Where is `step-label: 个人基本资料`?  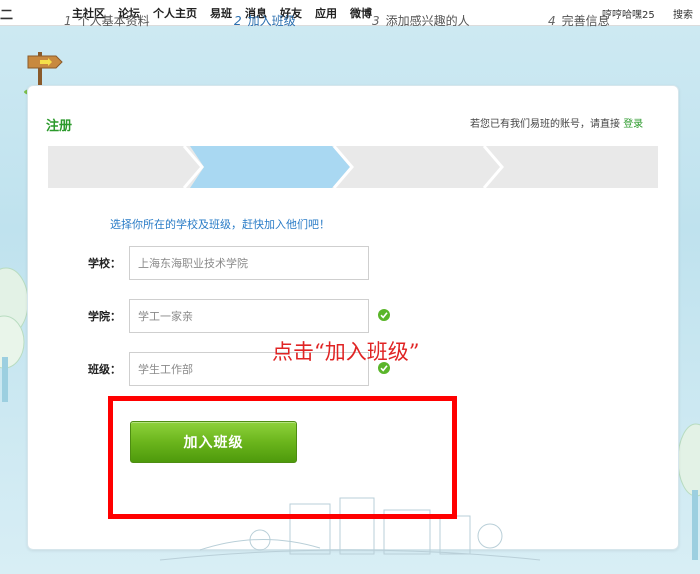 step-label: 个人基本资料 is located at coordinates (113, 21).